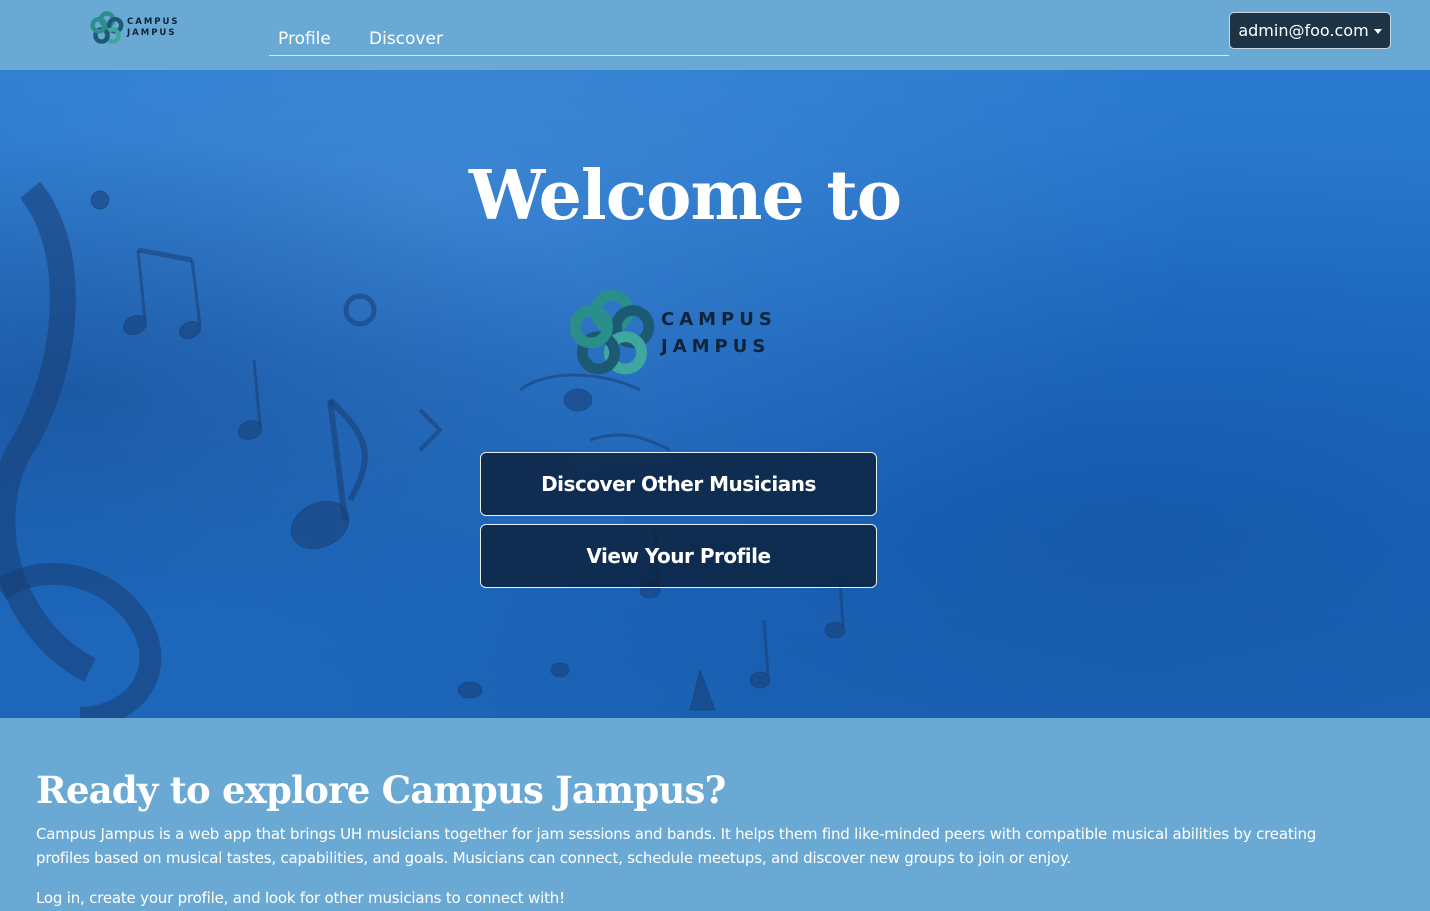 The image size is (1430, 911). What do you see at coordinates (304, 39) in the screenshot?
I see `nav-link-profile: Profile` at bounding box center [304, 39].